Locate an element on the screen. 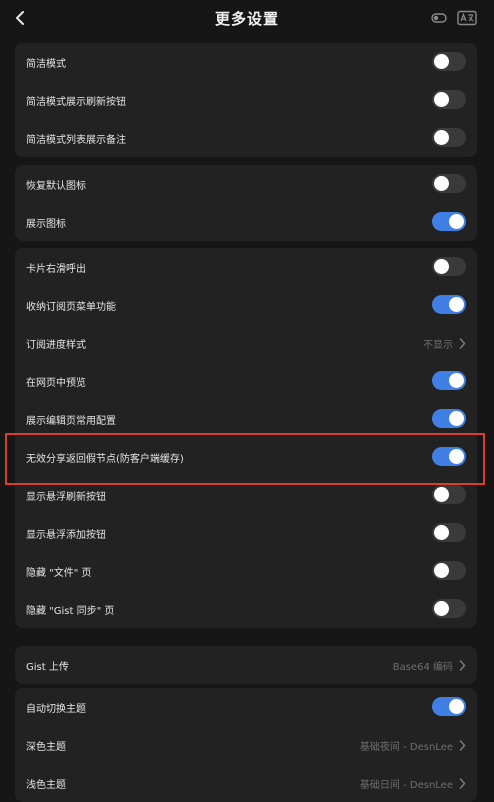 The width and height of the screenshot is (494, 802). simple-mode-refresh-toggle is located at coordinates (449, 99).